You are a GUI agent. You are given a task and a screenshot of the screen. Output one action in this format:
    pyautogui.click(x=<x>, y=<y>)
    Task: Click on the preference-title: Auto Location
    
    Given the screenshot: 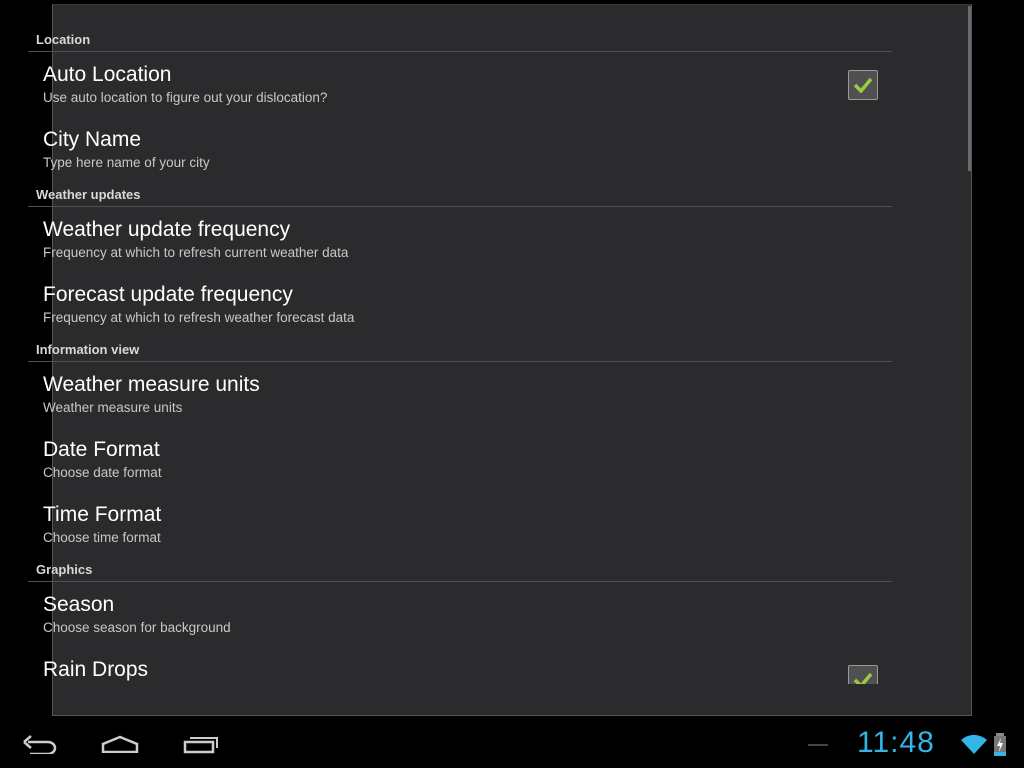 What is the action you would take?
    pyautogui.click(x=107, y=74)
    